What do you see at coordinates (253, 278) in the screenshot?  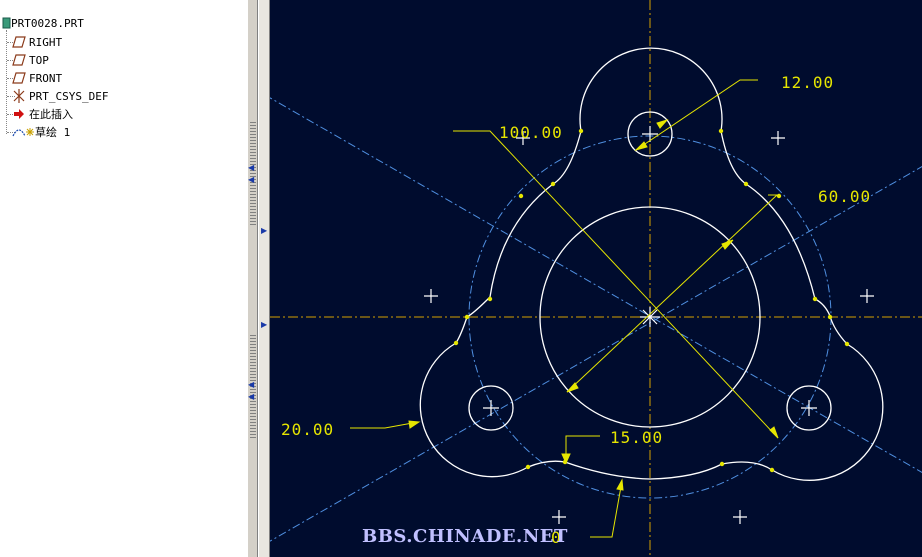 I see `splitter-handle` at bounding box center [253, 278].